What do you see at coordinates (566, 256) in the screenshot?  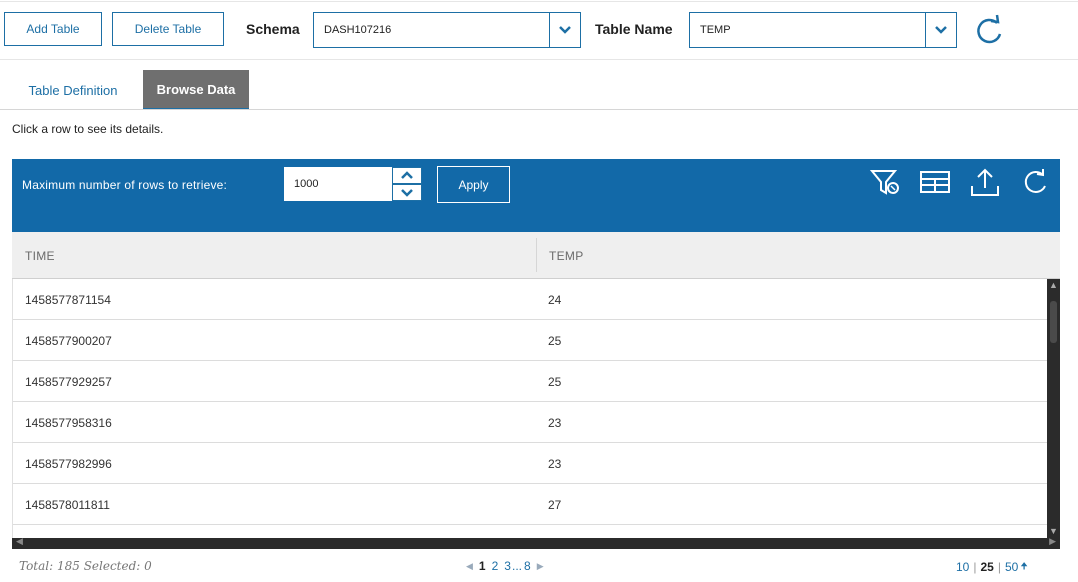 I see `column-header-temp: TEMP` at bounding box center [566, 256].